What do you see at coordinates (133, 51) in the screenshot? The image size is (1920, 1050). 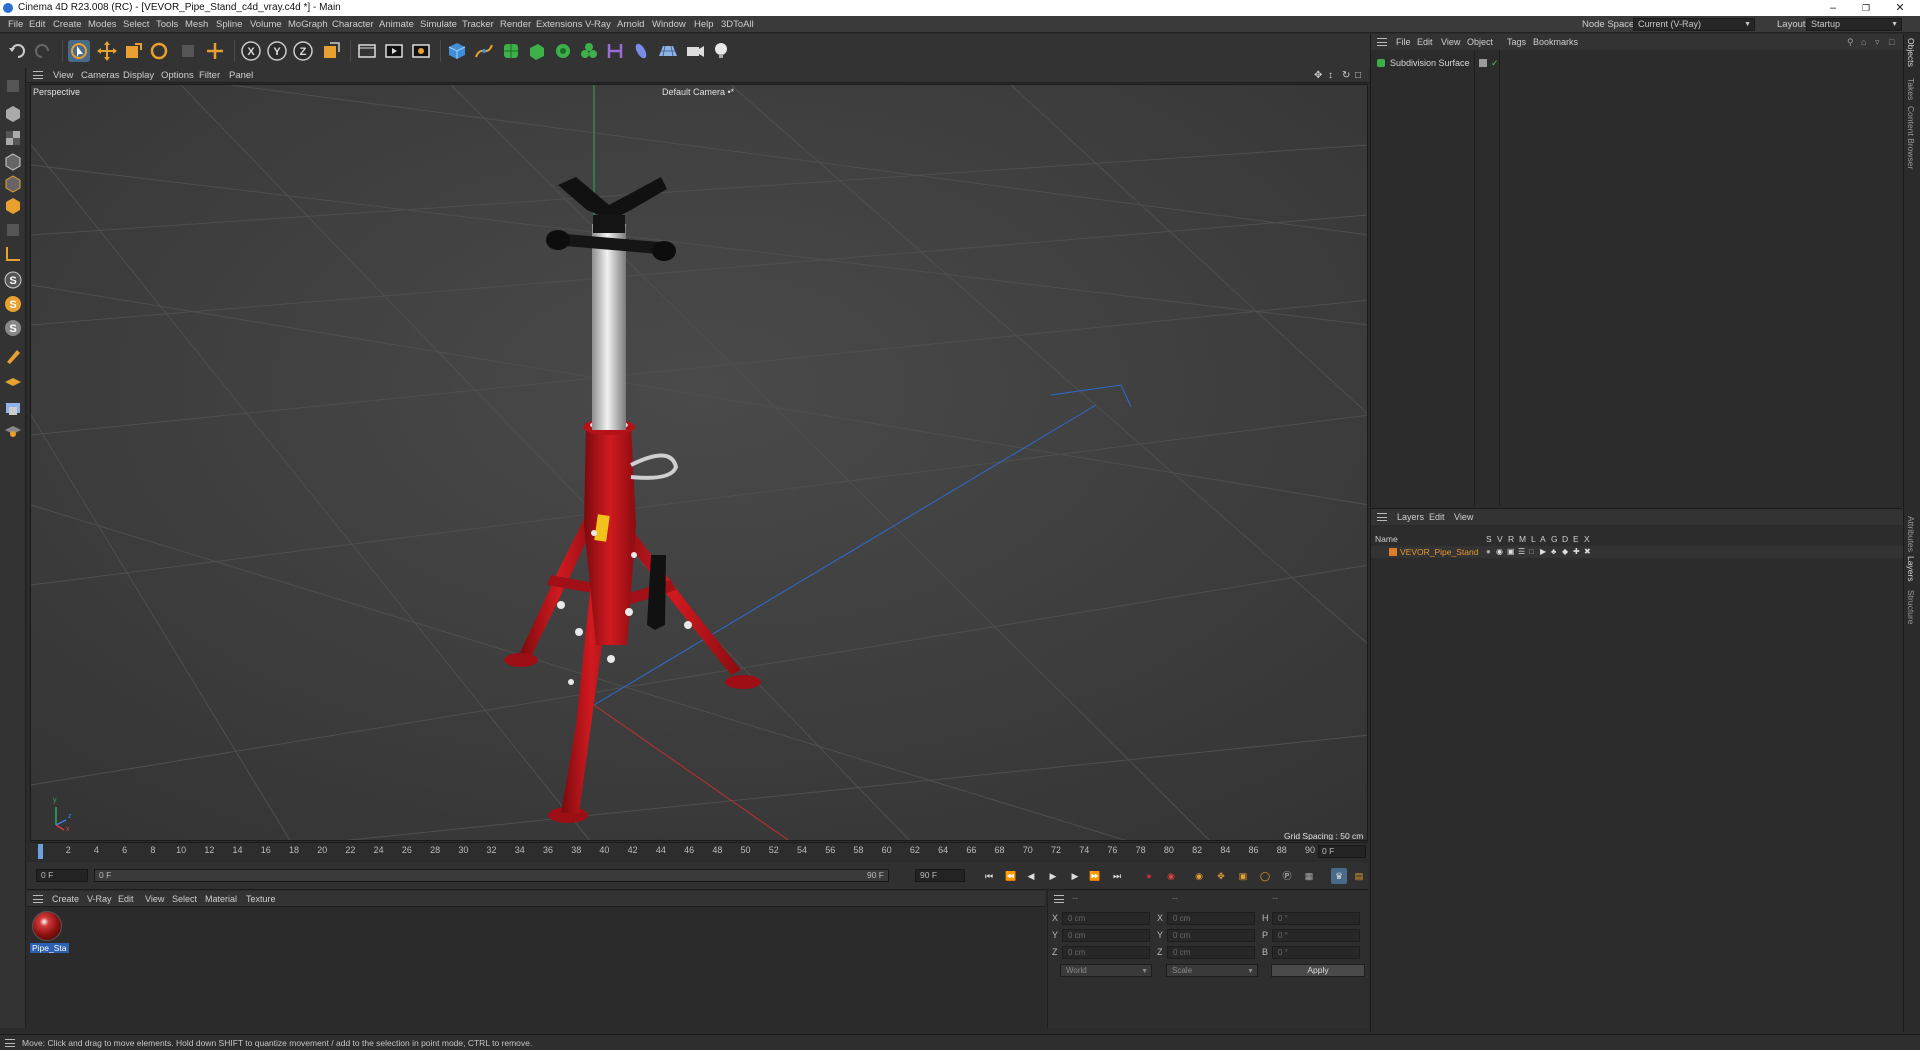 I see `scale-icon` at bounding box center [133, 51].